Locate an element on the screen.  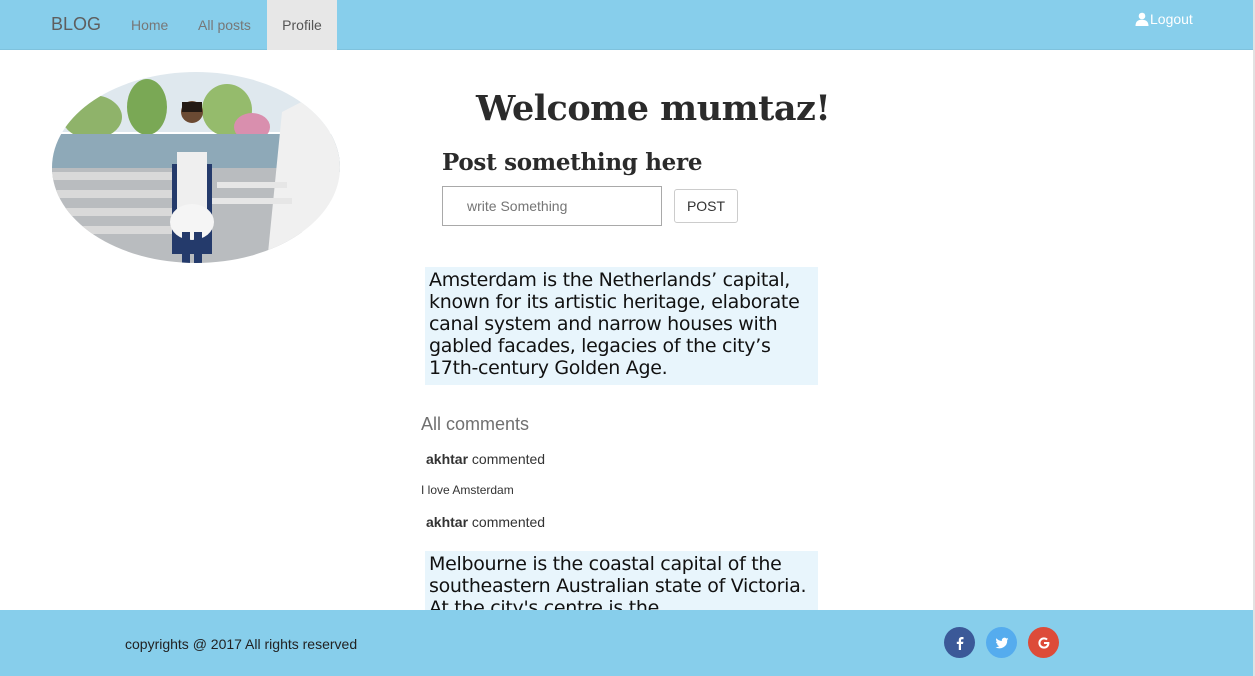
nav-home: Home is located at coordinates (149, 25).